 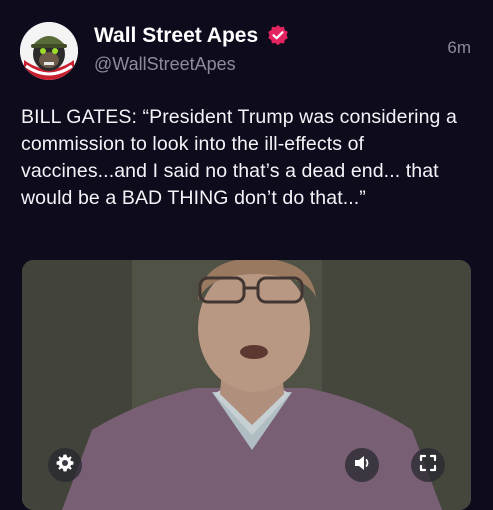 I want to click on gear-icon, so click(x=65, y=465).